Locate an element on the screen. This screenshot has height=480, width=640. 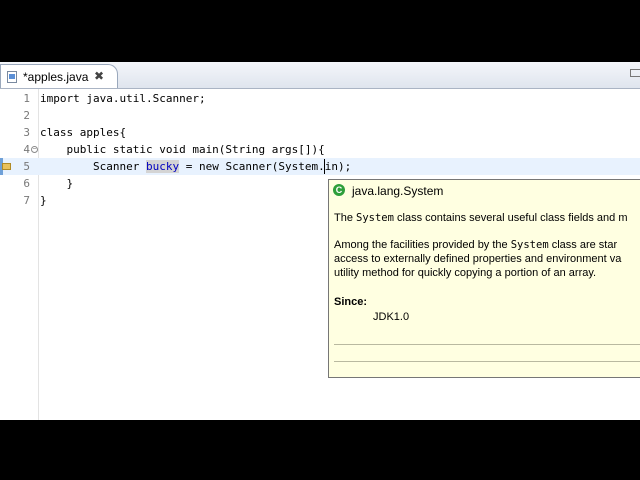
tab-apples-java: *apples.java ✖ is located at coordinates (59, 76).